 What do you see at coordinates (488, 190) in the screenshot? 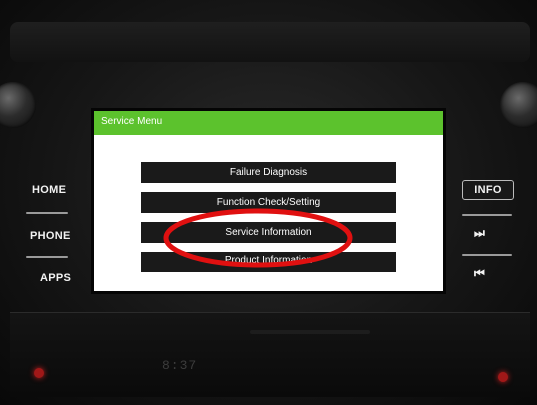
I see `info-button: INFO` at bounding box center [488, 190].